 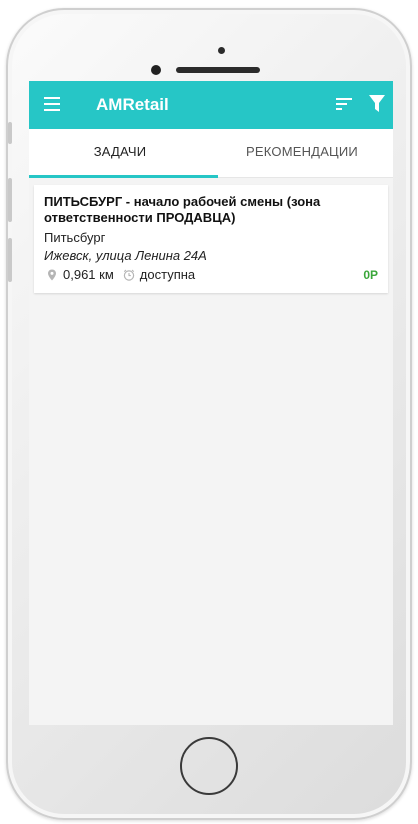 What do you see at coordinates (221, 50) in the screenshot?
I see `sensor-dot` at bounding box center [221, 50].